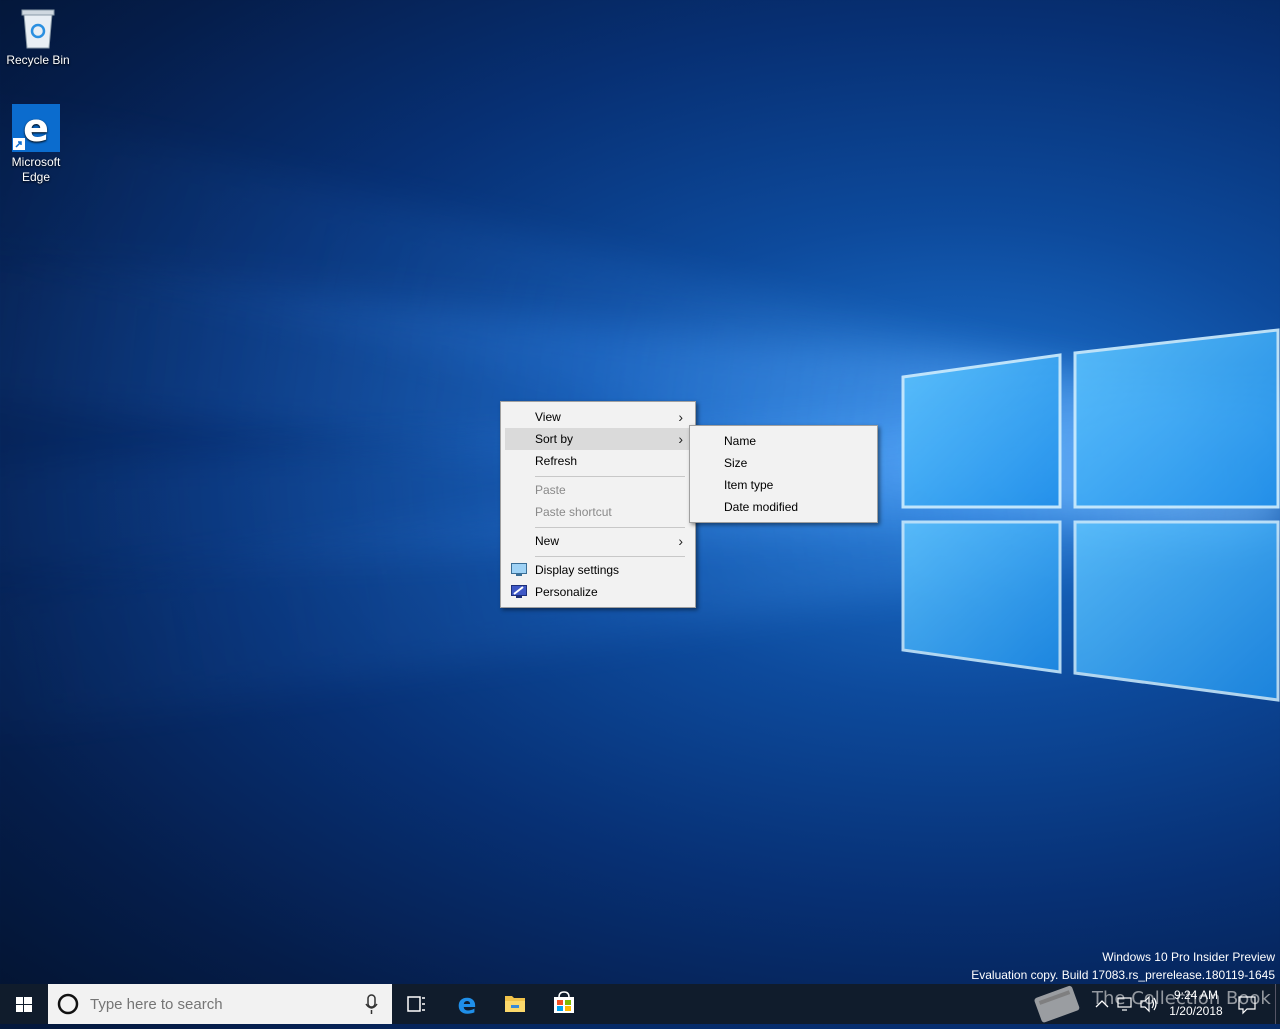  What do you see at coordinates (372, 1004) in the screenshot?
I see `microphone-icon` at bounding box center [372, 1004].